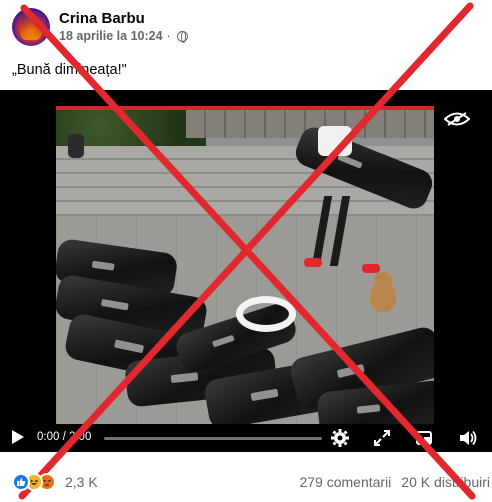 The height and width of the screenshot is (502, 492). Describe the element at coordinates (424, 438) in the screenshot. I see `fullscreen-icon` at that location.